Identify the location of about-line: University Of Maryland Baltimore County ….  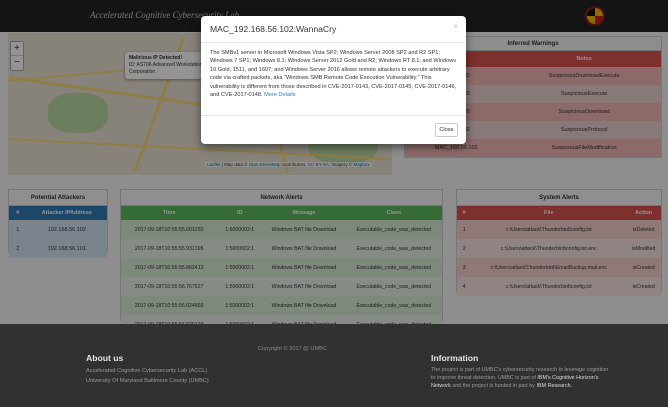
(147, 381).